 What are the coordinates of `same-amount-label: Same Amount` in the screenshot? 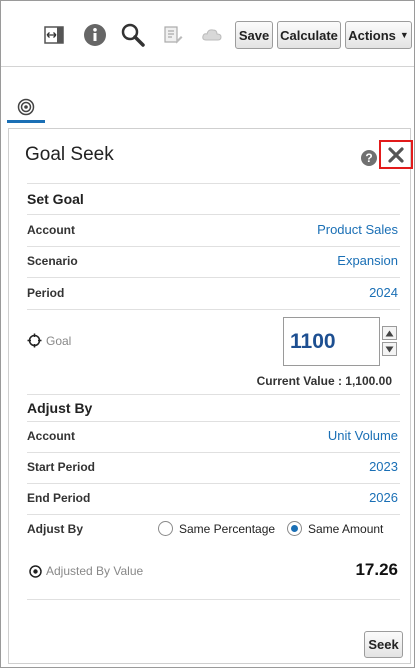 It's located at (346, 528).